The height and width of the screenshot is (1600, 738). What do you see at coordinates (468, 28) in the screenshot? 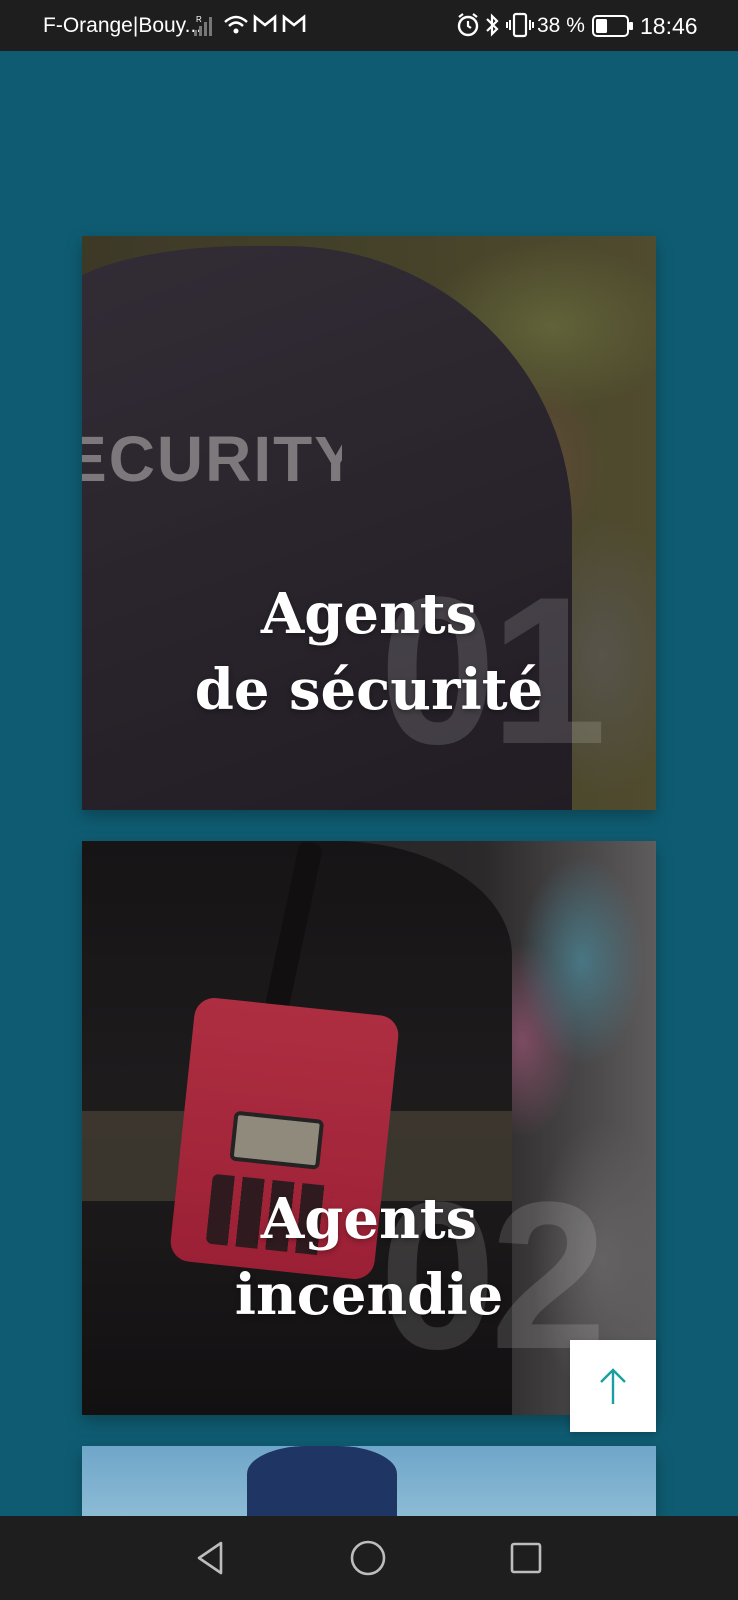
I see `alarm-icon` at bounding box center [468, 28].